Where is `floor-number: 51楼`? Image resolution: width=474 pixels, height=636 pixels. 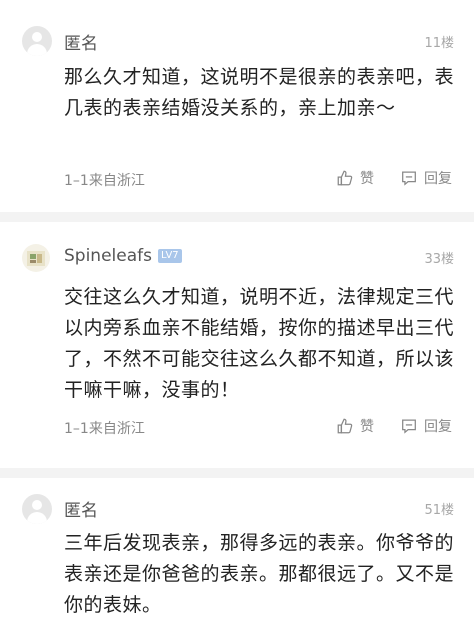 floor-number: 51楼 is located at coordinates (439, 510).